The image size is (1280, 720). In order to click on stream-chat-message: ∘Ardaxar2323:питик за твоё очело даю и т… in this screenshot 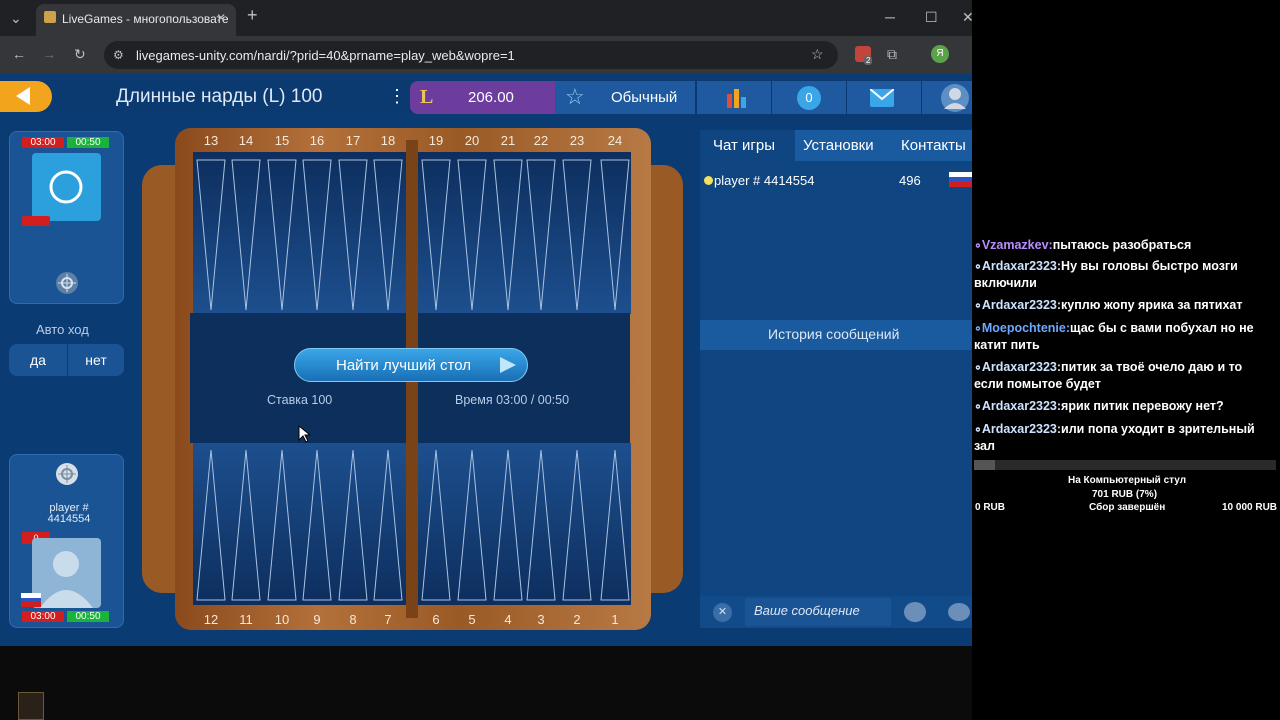, I will do `click(1124, 376)`.